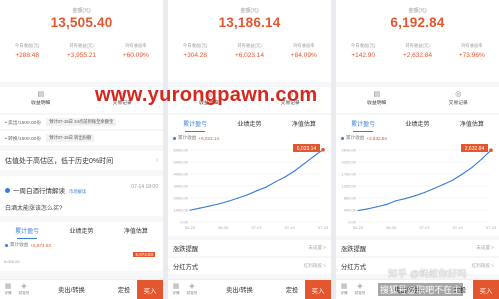 The height and width of the screenshot is (299, 499). What do you see at coordinates (81, 122) in the screenshot?
I see `pending-row-sell: • 卖出/1500.00份 预计07-16日 24点前到账至余额宝` at bounding box center [81, 122].